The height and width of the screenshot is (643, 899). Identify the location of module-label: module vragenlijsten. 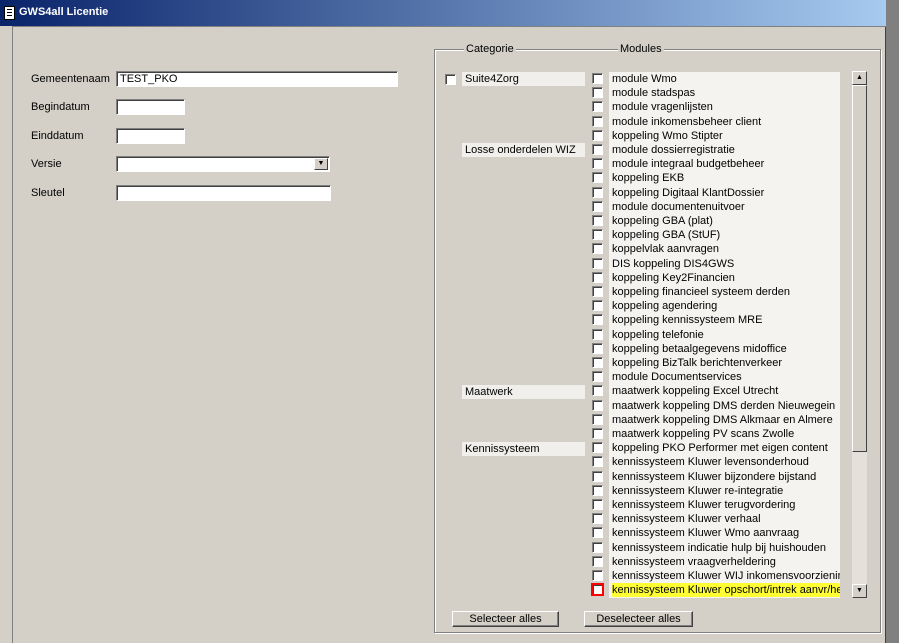
(726, 107).